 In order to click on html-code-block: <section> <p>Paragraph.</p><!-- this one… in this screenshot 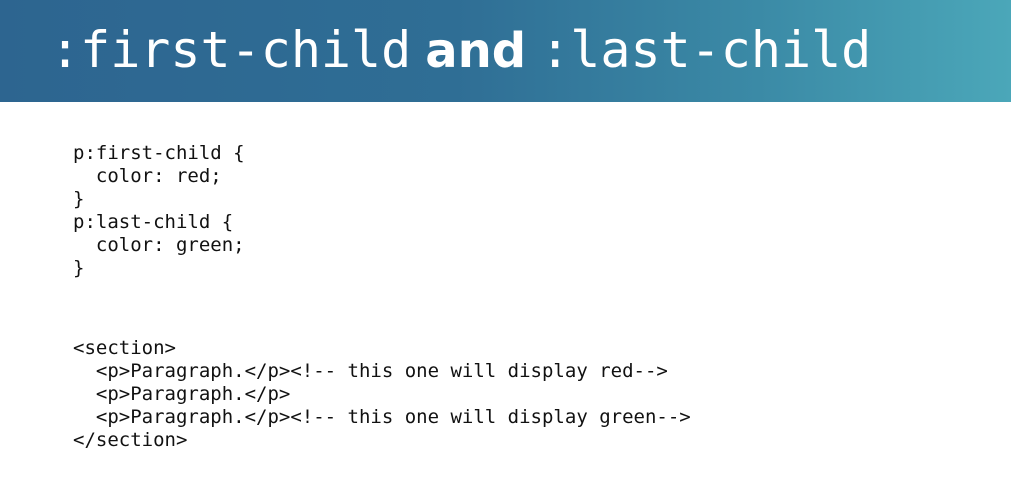, I will do `click(382, 394)`.